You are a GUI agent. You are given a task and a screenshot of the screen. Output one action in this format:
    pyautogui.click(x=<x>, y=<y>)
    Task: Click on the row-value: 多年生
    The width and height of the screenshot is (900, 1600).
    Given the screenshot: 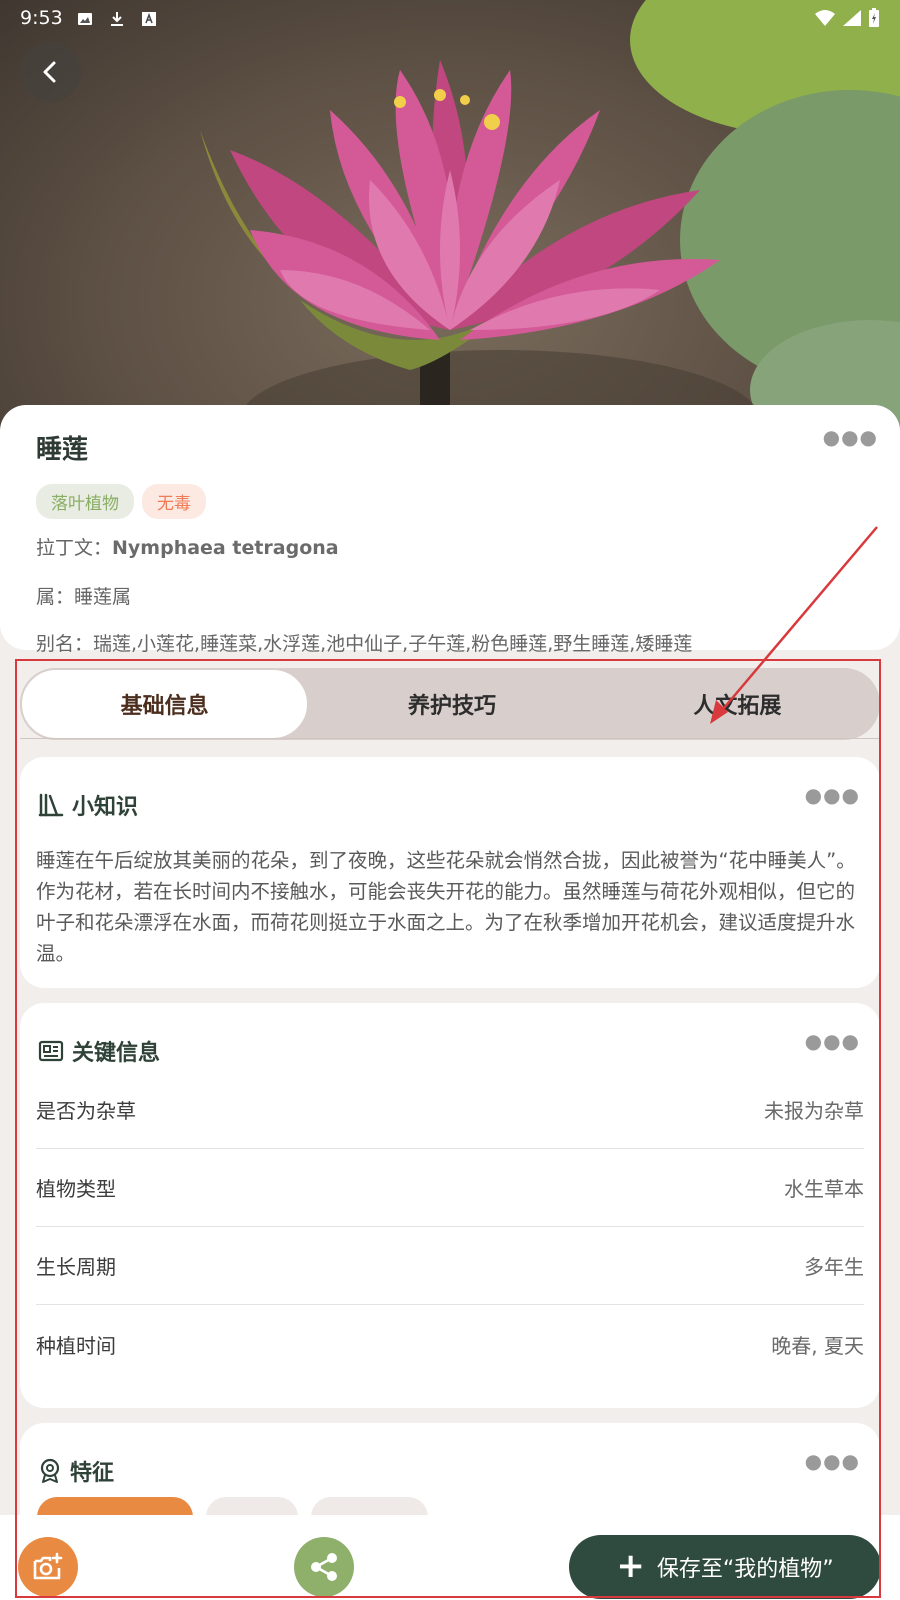 What is the action you would take?
    pyautogui.click(x=834, y=1267)
    